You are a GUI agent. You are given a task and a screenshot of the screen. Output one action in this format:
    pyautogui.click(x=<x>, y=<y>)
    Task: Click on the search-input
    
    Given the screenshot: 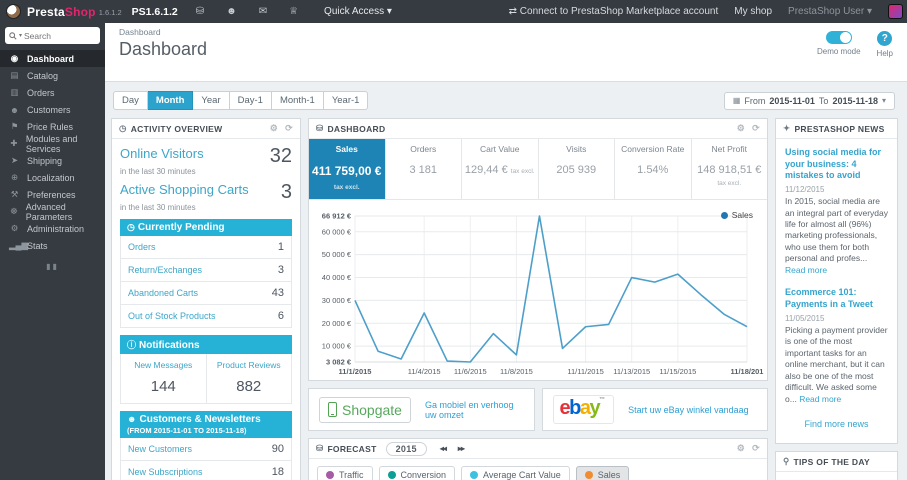 What is the action you would take?
    pyautogui.click(x=54, y=35)
    